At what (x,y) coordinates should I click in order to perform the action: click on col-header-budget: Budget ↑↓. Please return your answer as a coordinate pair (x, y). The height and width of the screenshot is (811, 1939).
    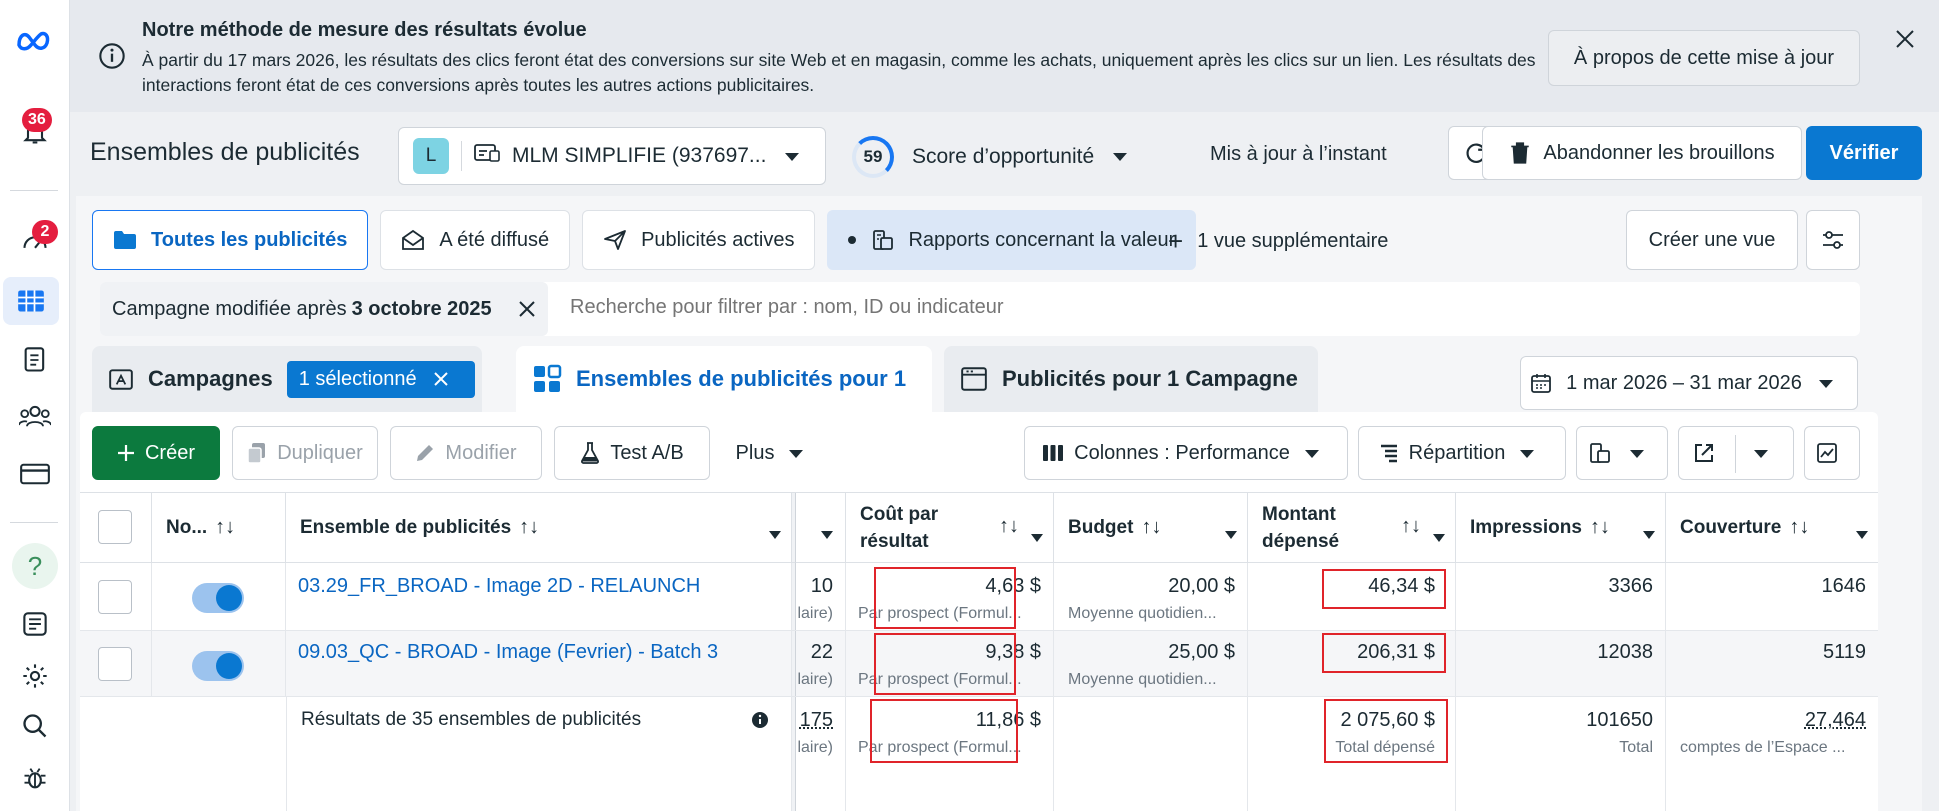
    Looking at the image, I should click on (1151, 528).